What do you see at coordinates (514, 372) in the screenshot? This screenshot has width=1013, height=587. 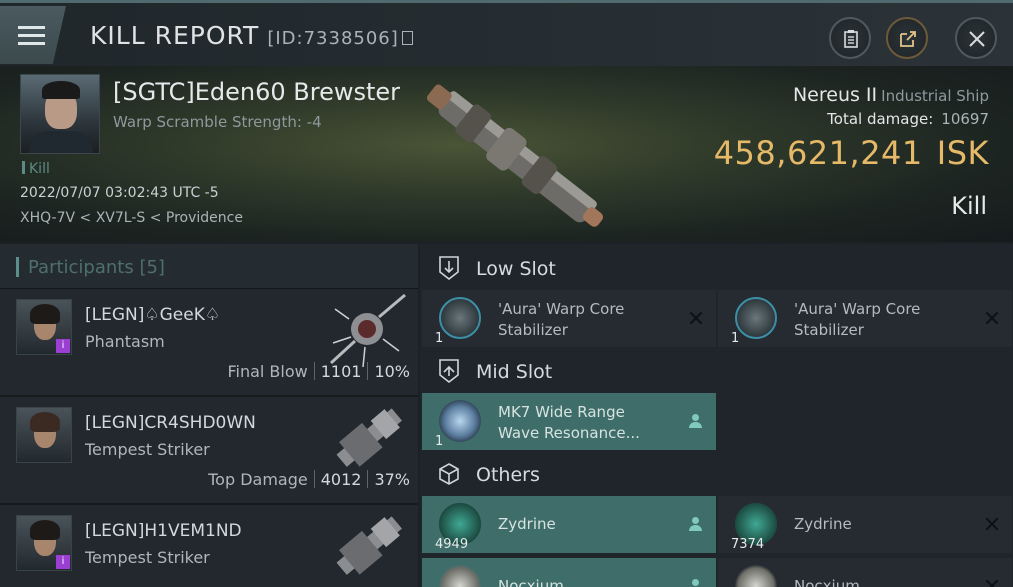 I see `mid-slot-label: Mid Slot` at bounding box center [514, 372].